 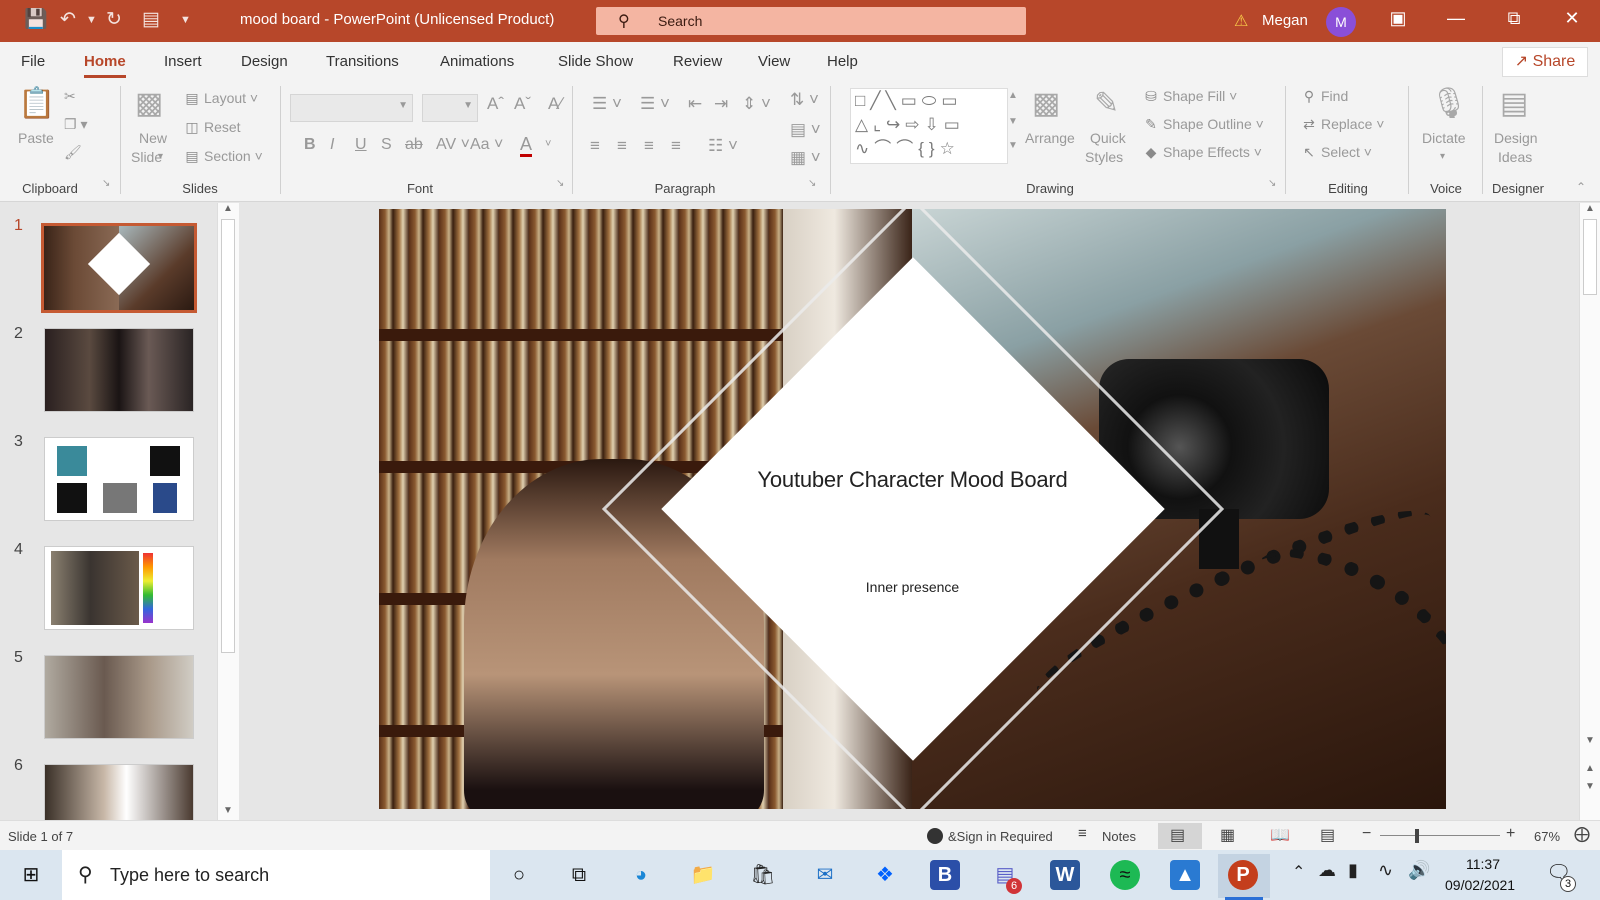 What do you see at coordinates (607, 104) in the screenshot?
I see `bullets-icon: ☰ ˅` at bounding box center [607, 104].